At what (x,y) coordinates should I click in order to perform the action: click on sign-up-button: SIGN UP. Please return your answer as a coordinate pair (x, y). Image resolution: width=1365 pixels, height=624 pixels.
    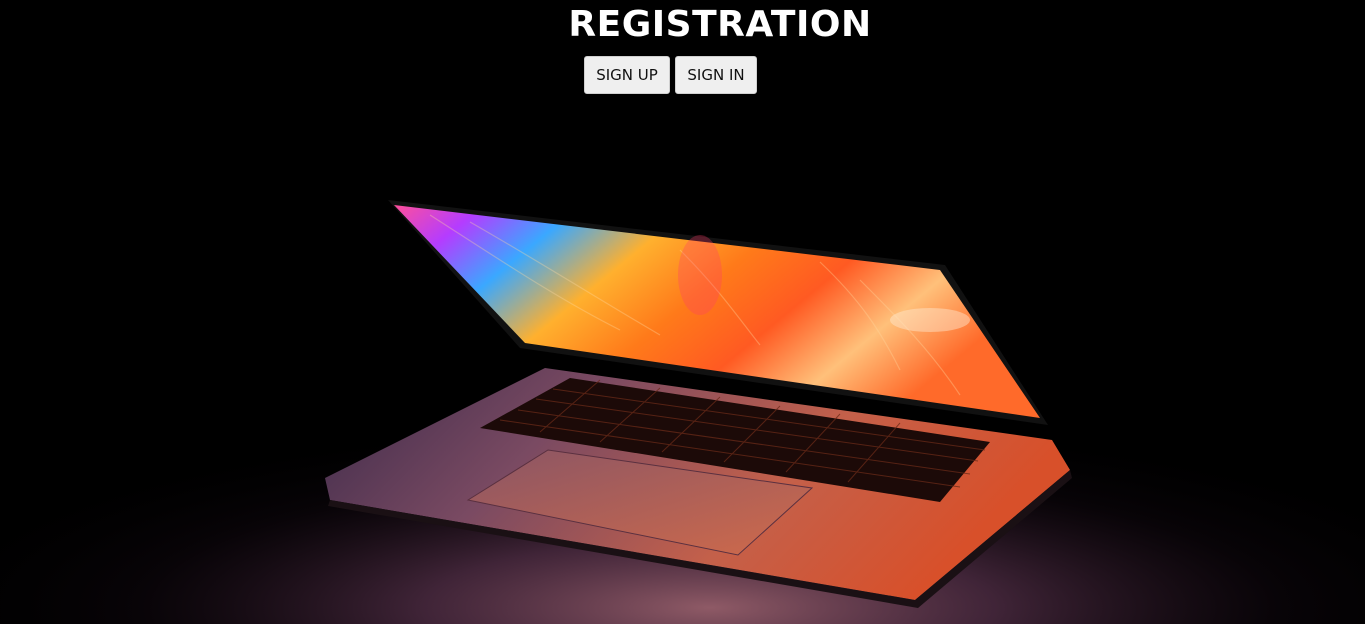
    Looking at the image, I should click on (627, 75).